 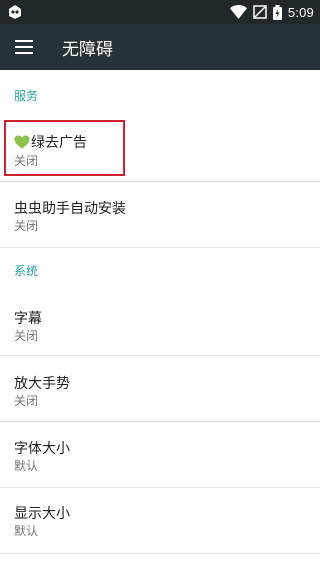 I want to click on section-header-services: 服务, so click(x=26, y=96).